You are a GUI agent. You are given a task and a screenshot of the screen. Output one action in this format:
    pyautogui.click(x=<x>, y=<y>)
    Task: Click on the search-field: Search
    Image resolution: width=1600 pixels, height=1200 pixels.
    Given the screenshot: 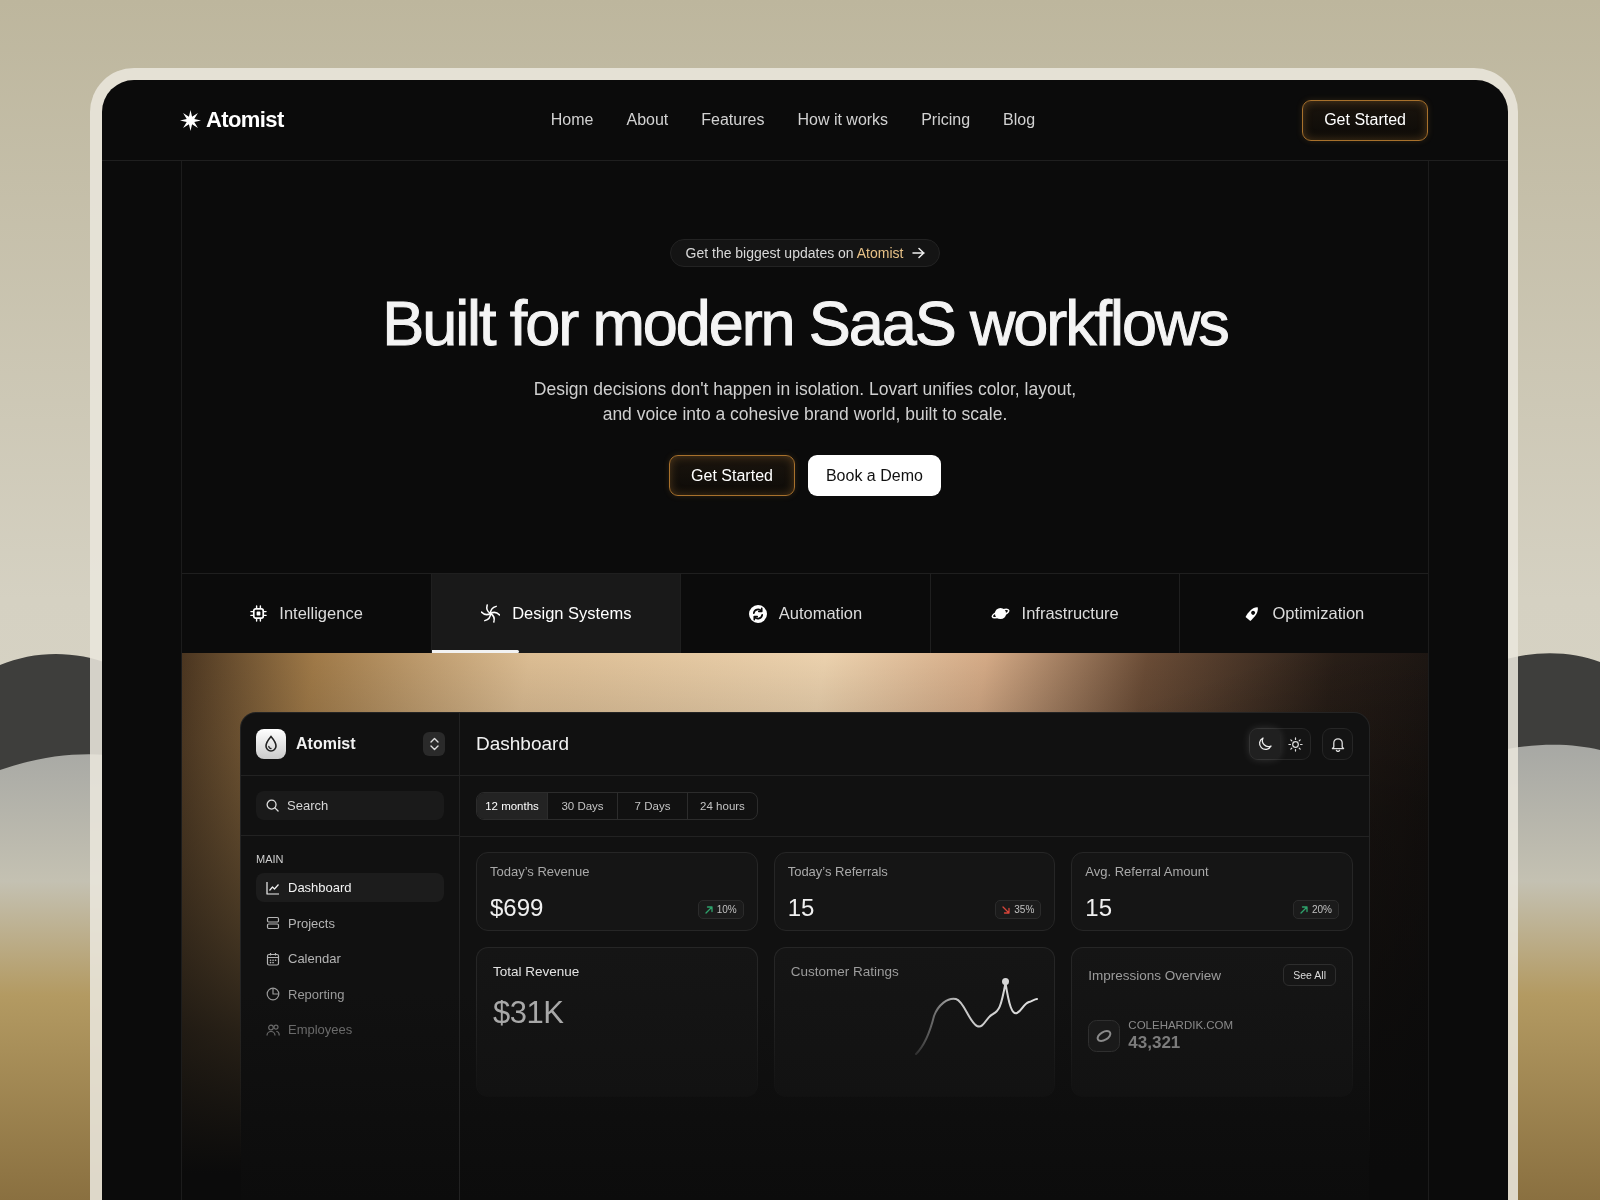 What is the action you would take?
    pyautogui.click(x=350, y=805)
    